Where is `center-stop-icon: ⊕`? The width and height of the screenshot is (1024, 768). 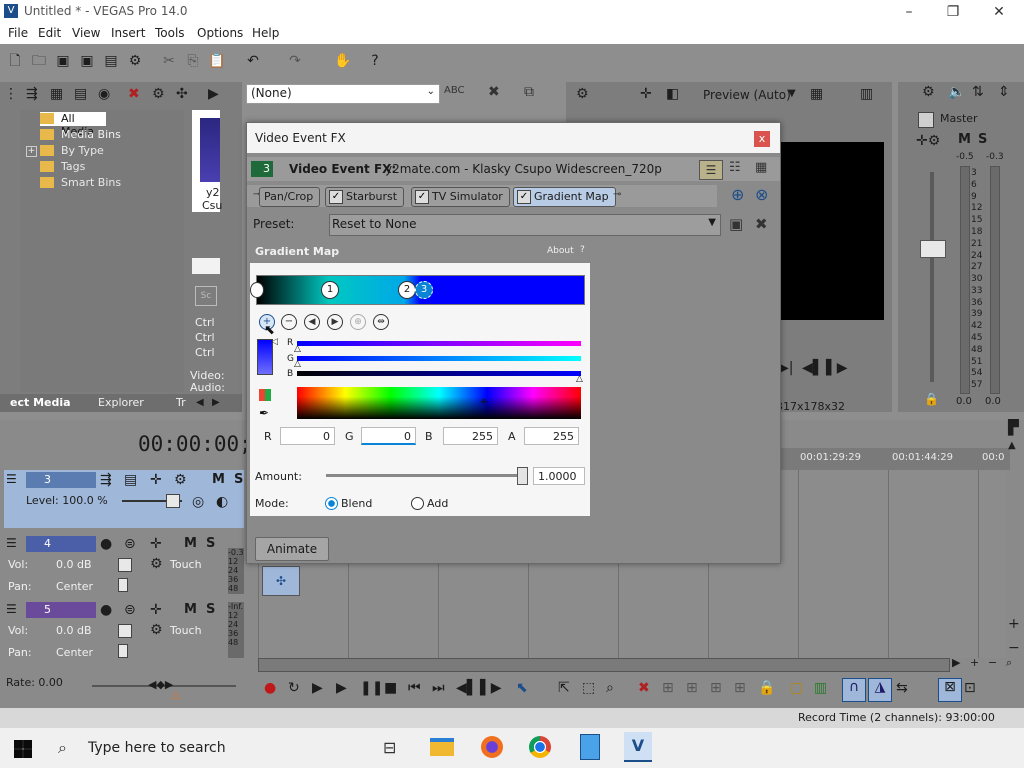
center-stop-icon: ⊕ is located at coordinates (358, 322).